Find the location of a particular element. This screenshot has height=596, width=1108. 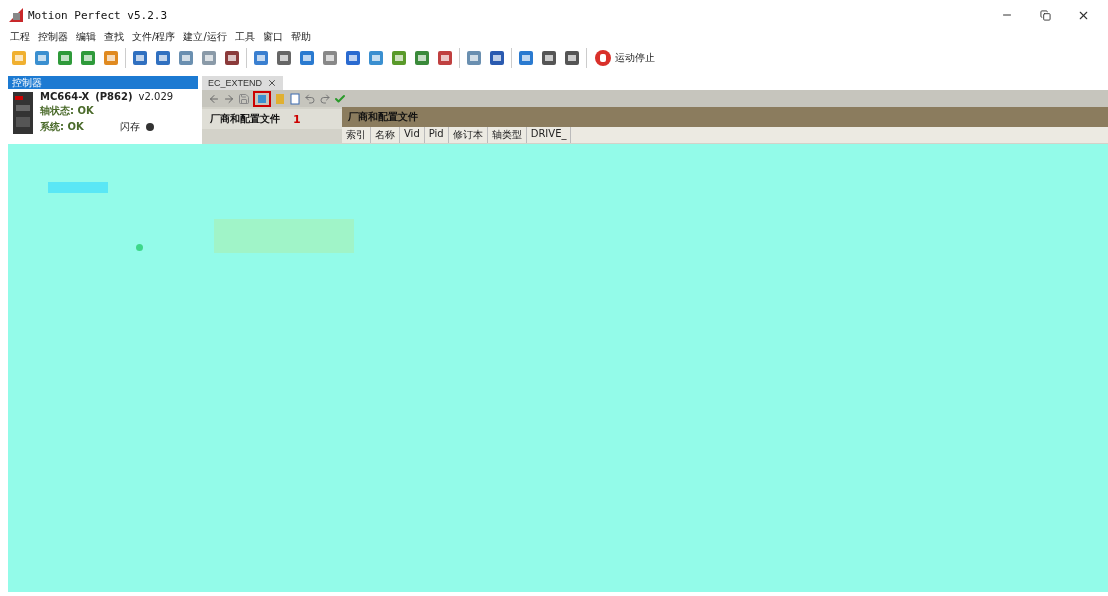

column-header: Pid is located at coordinates (436, 135).